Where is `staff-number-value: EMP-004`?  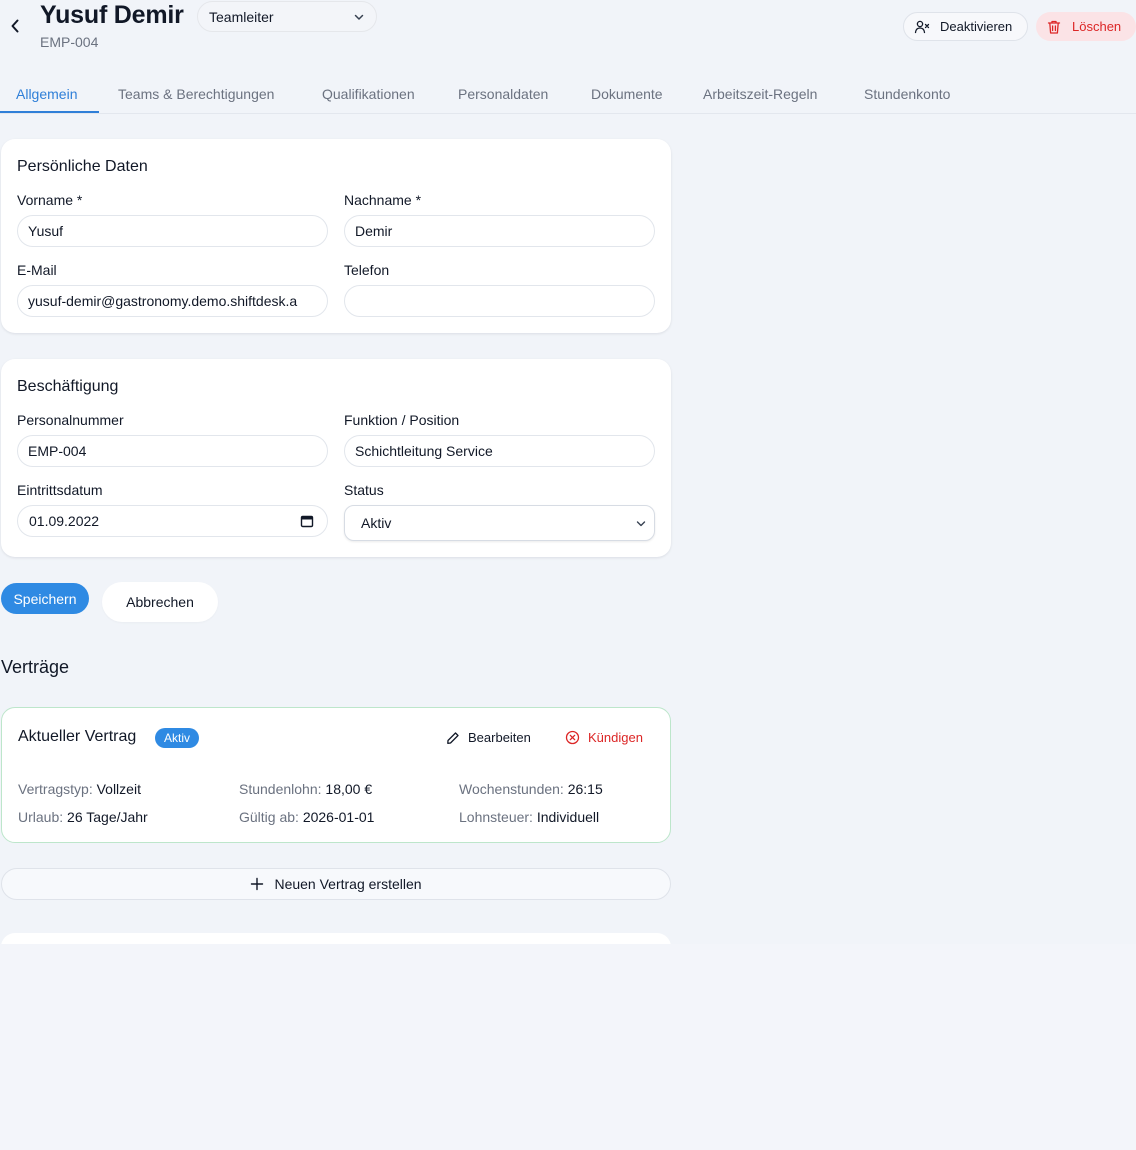 staff-number-value: EMP-004 is located at coordinates (57, 451).